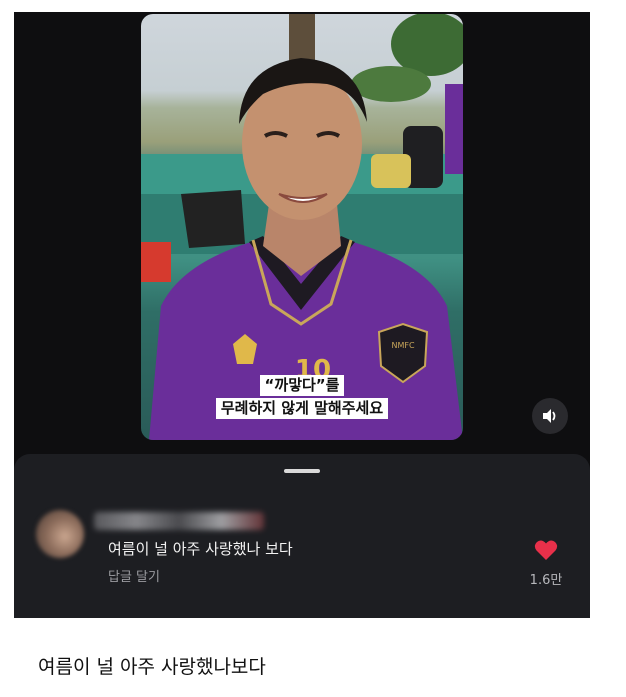  I want to click on volume-button, so click(550, 416).